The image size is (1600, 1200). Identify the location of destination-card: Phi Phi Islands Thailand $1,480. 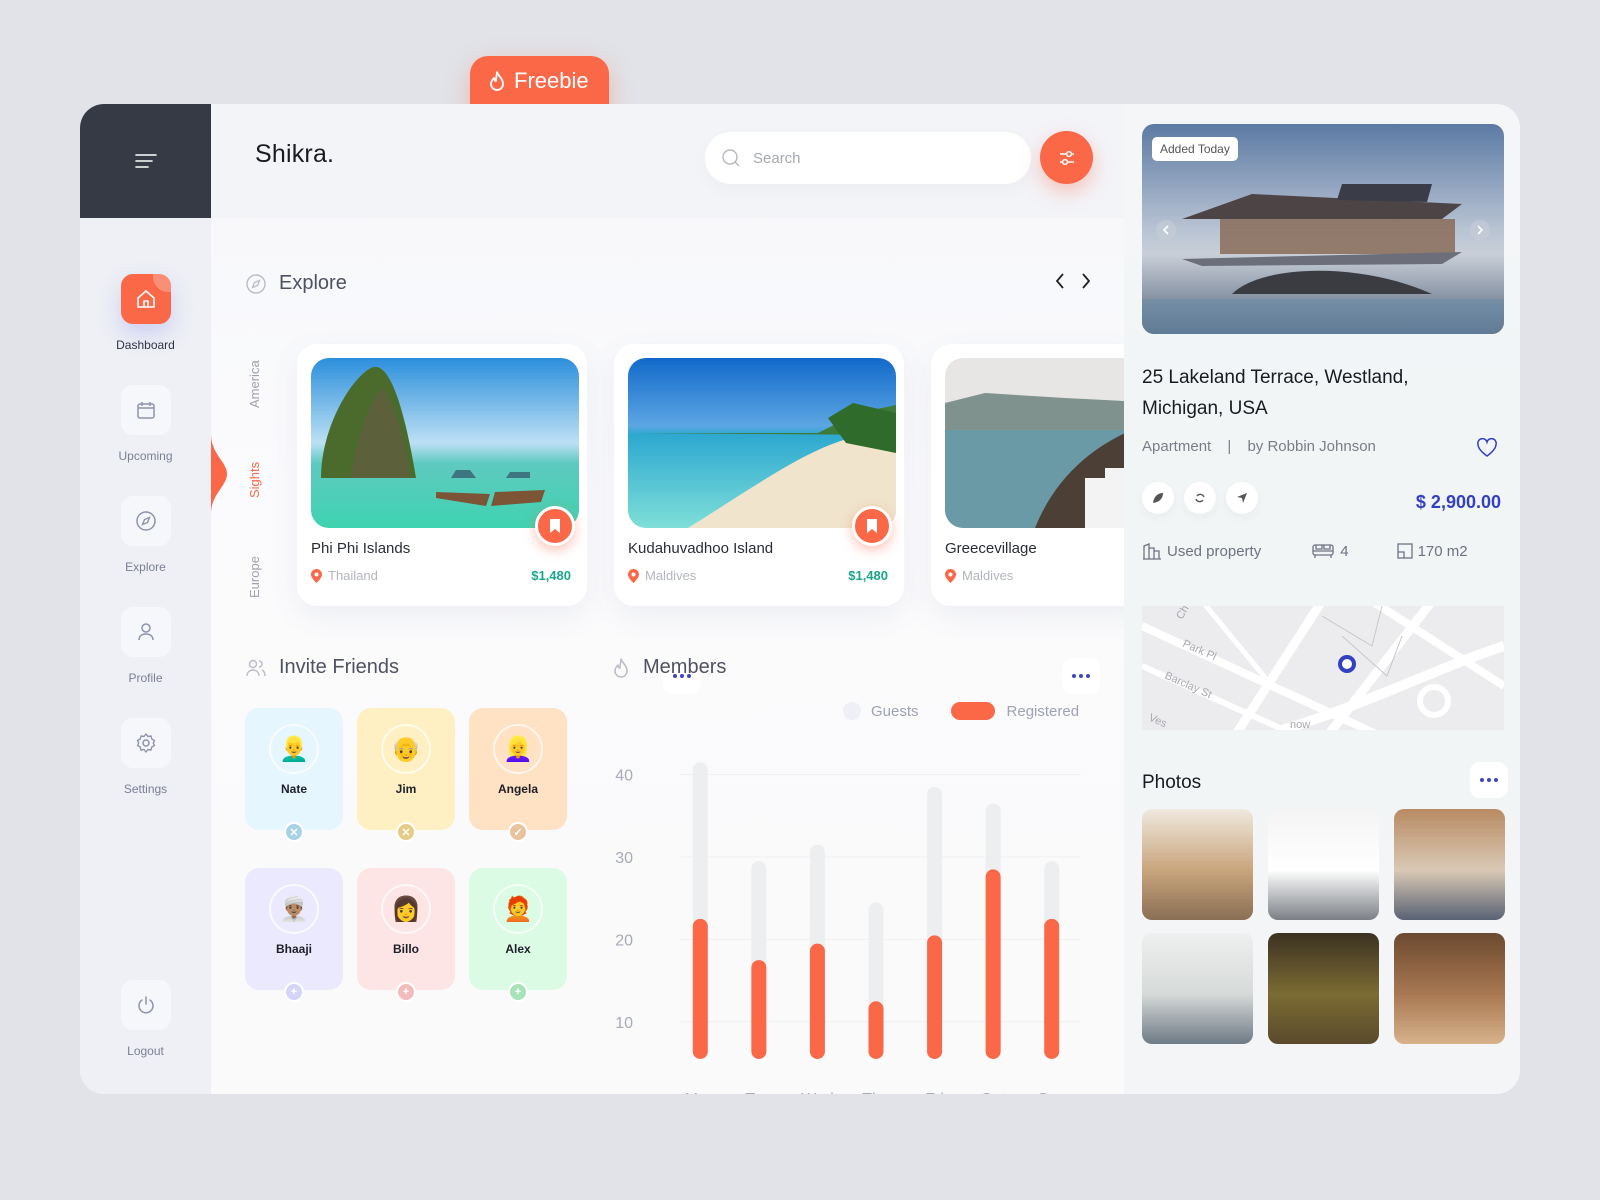
(442, 475).